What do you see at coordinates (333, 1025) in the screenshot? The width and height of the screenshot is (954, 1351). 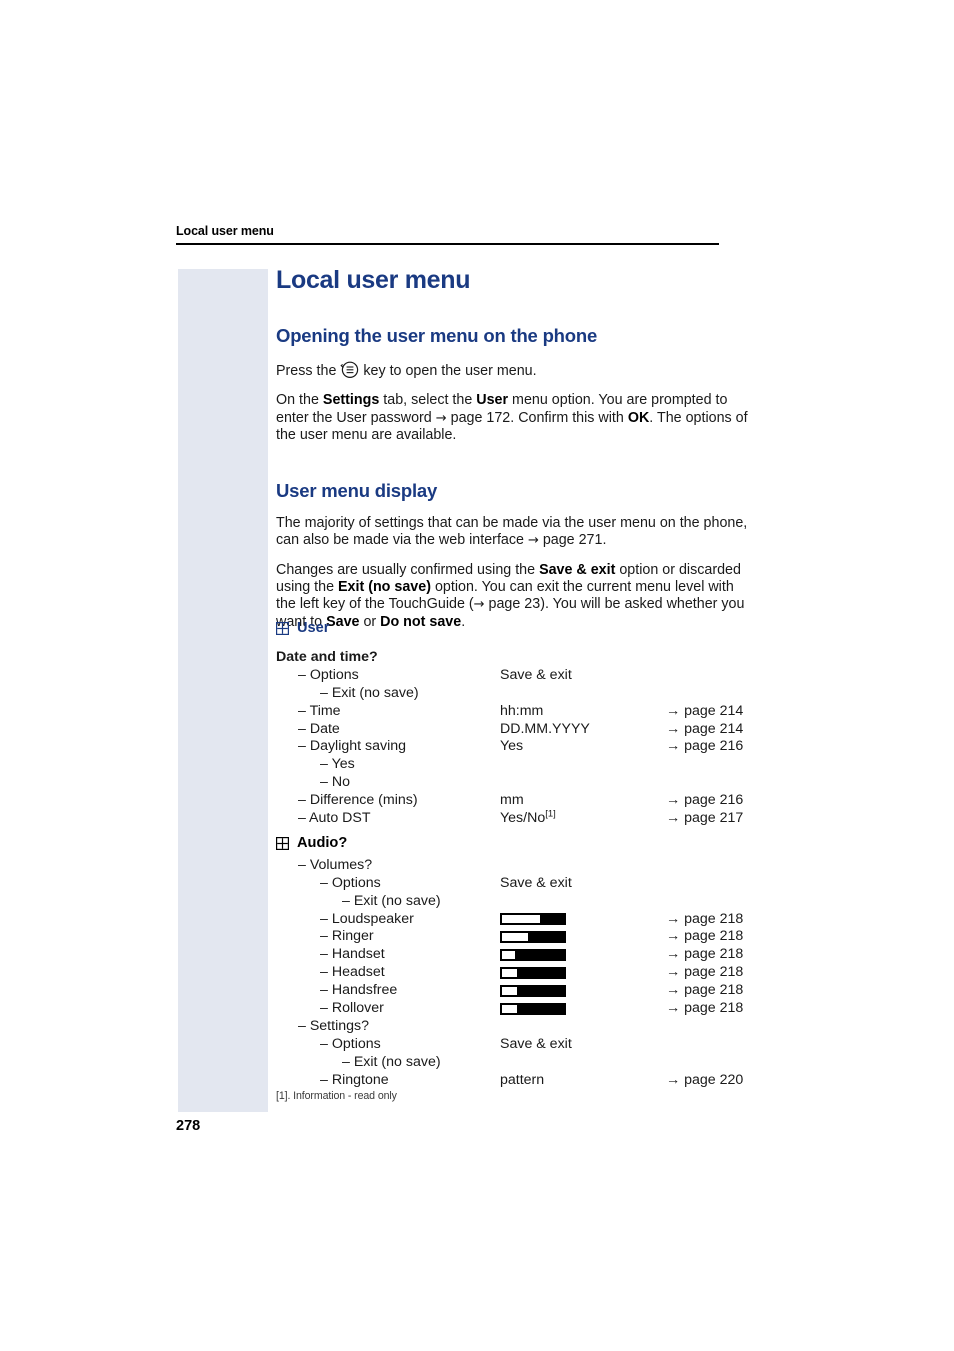 I see `menu-item-label: – Settings?` at bounding box center [333, 1025].